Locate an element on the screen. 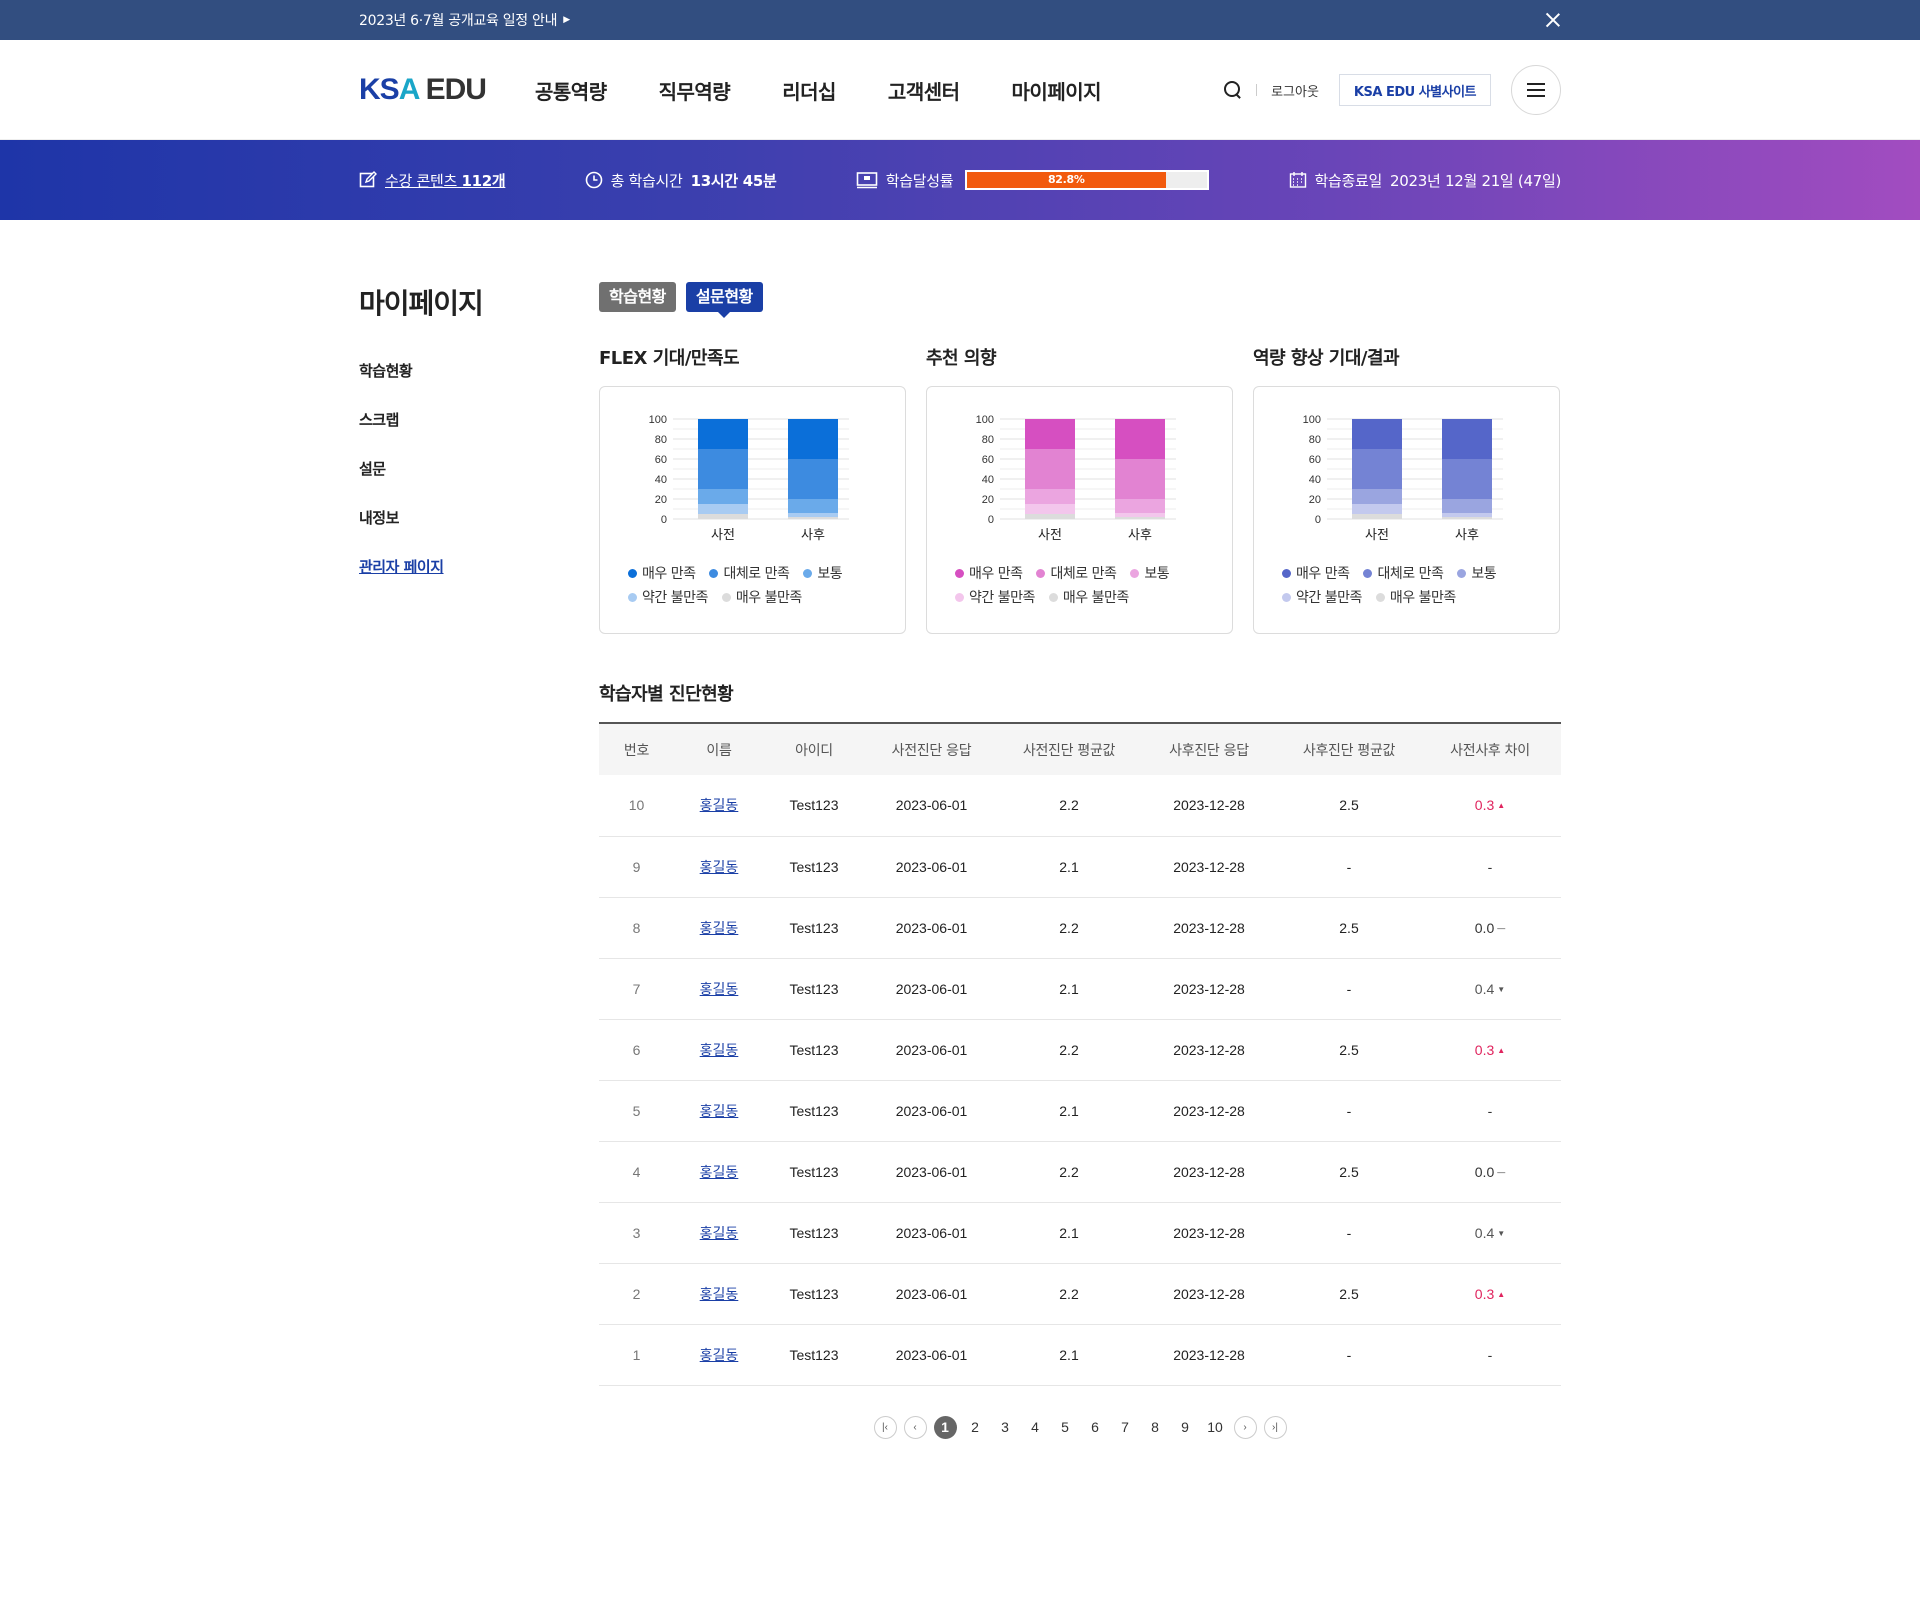 Image resolution: width=1920 pixels, height=1600 pixels. cell-id: Test123 is located at coordinates (814, 1172).